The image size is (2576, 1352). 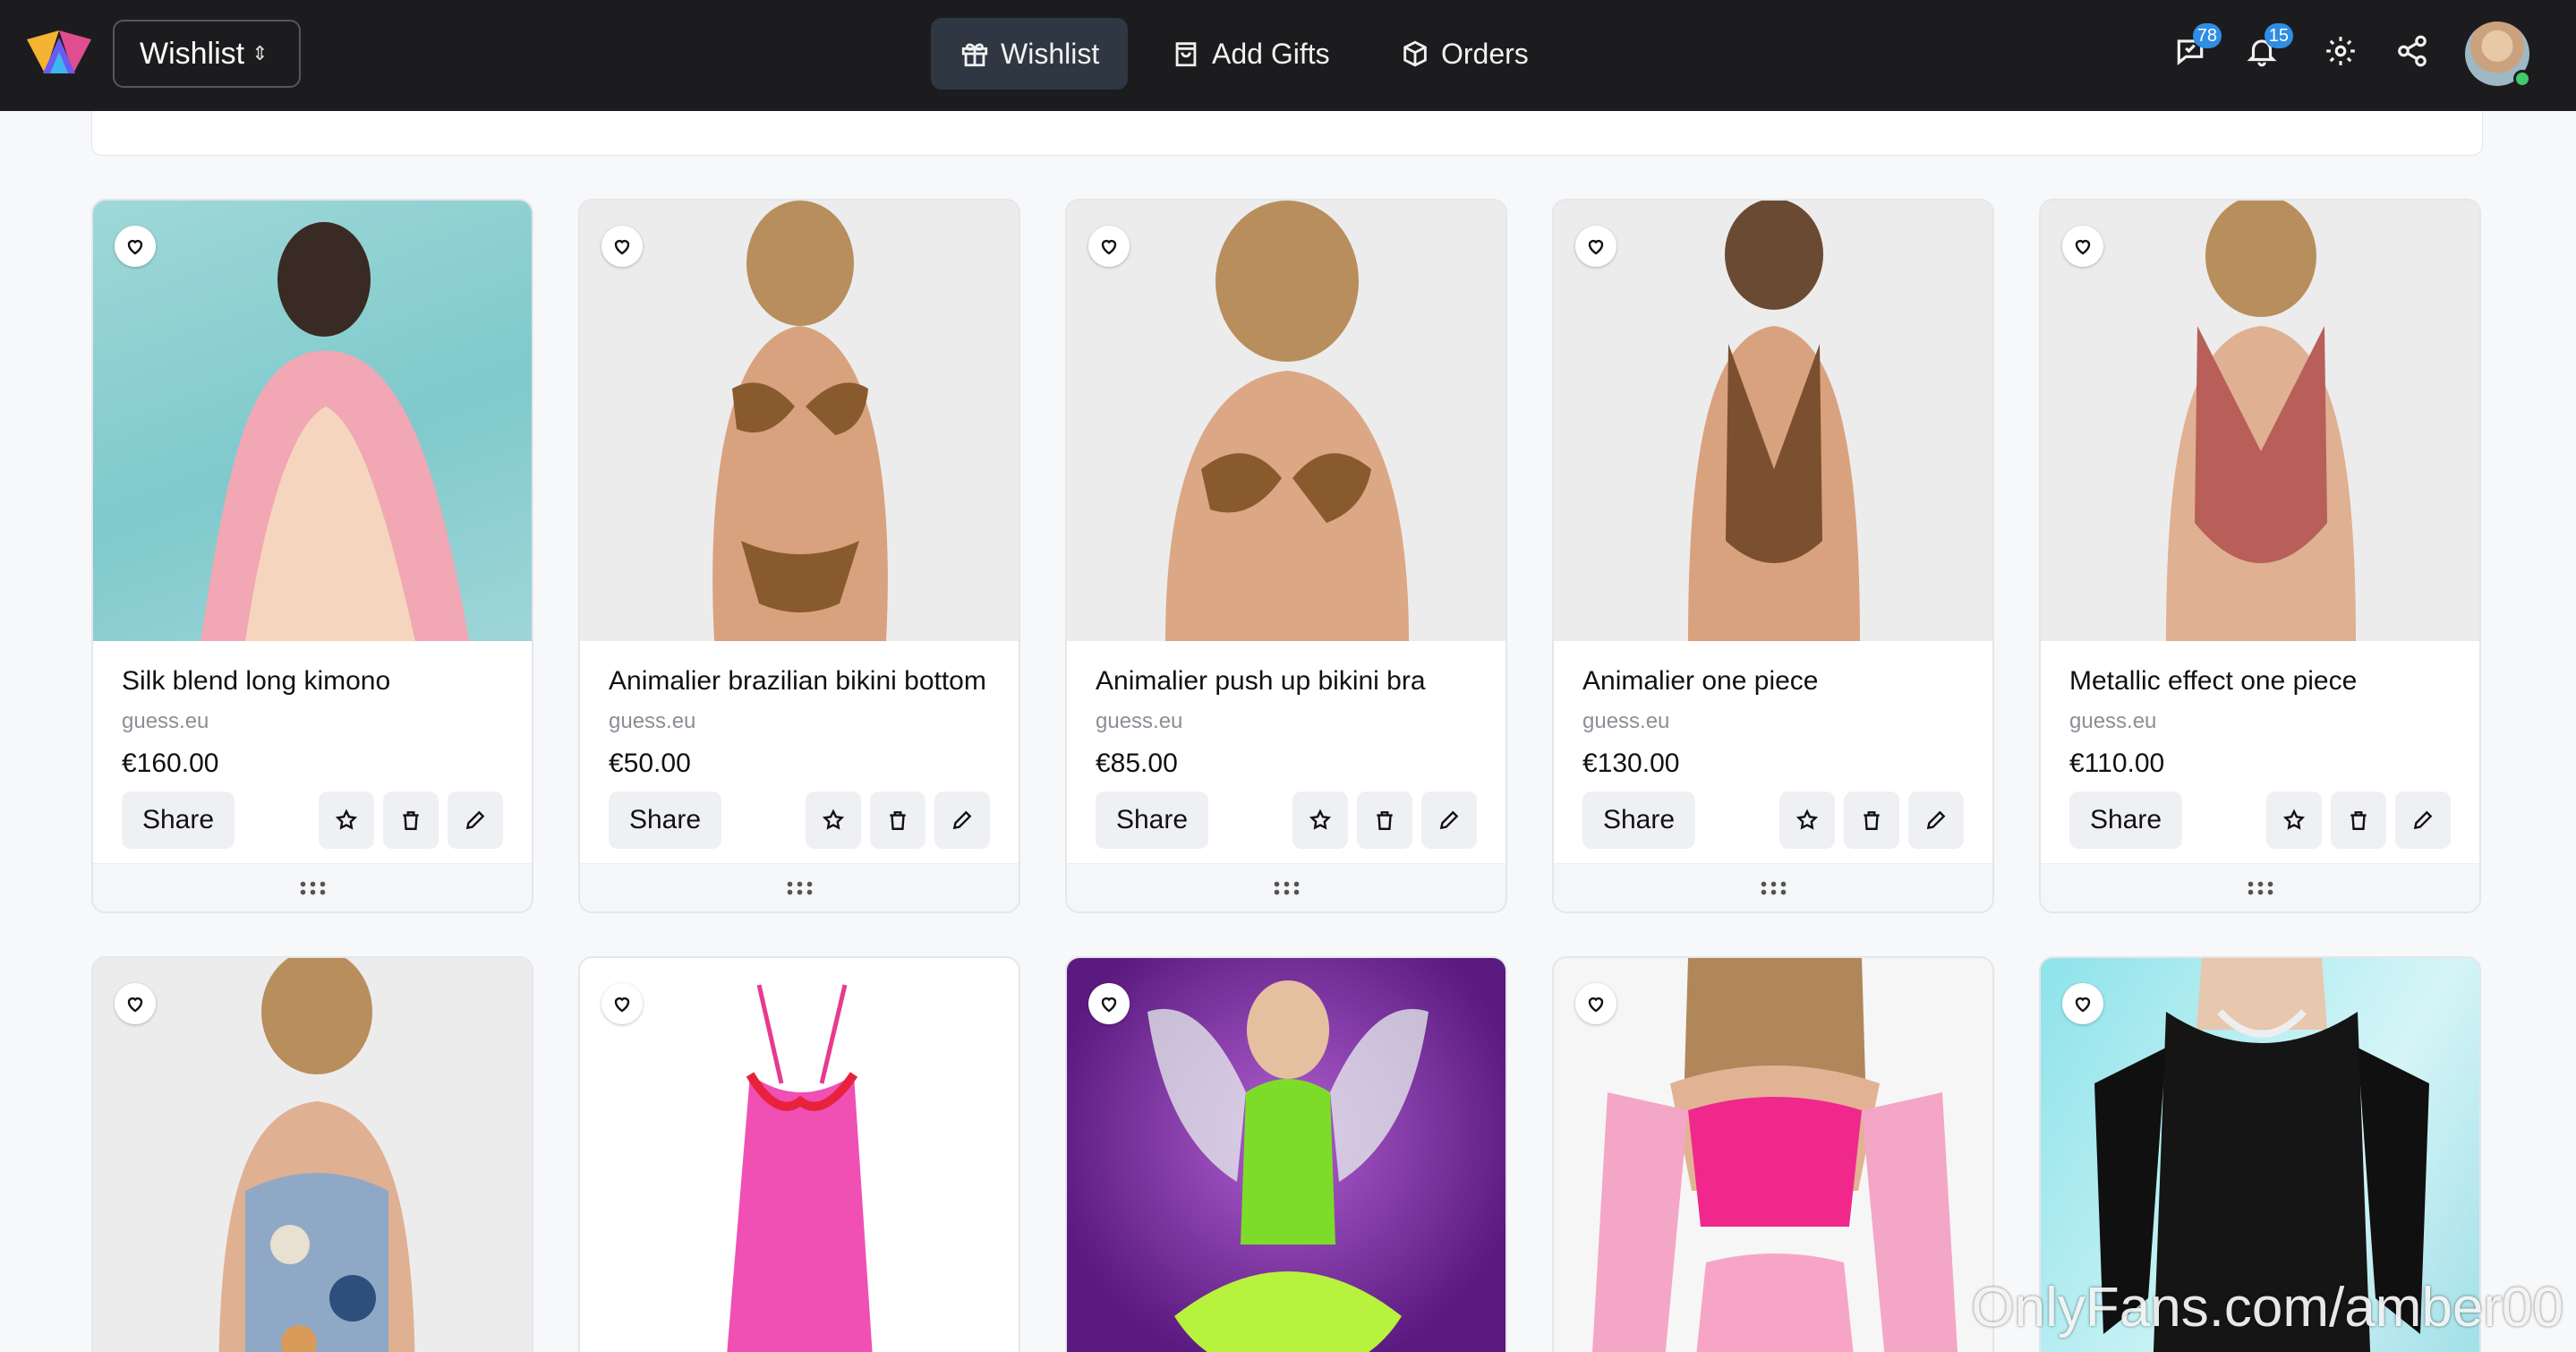 What do you see at coordinates (170, 763) in the screenshot?
I see `product-price: €160.00` at bounding box center [170, 763].